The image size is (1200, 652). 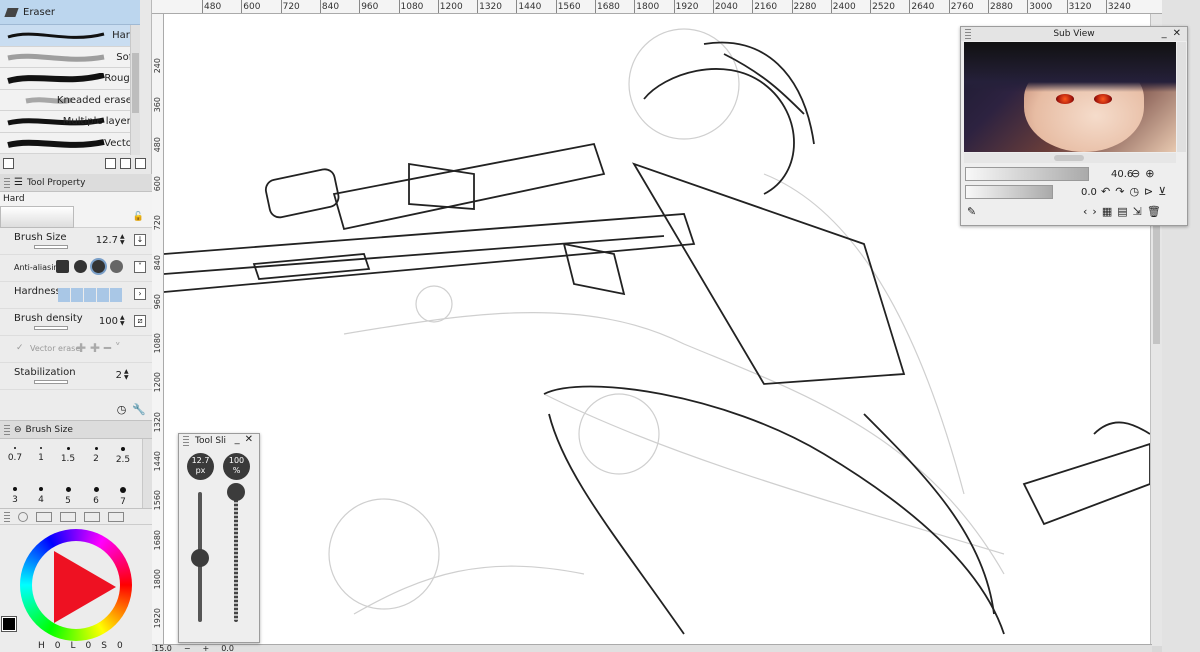 I want to click on copy-subtool-icon, so click(x=110, y=163).